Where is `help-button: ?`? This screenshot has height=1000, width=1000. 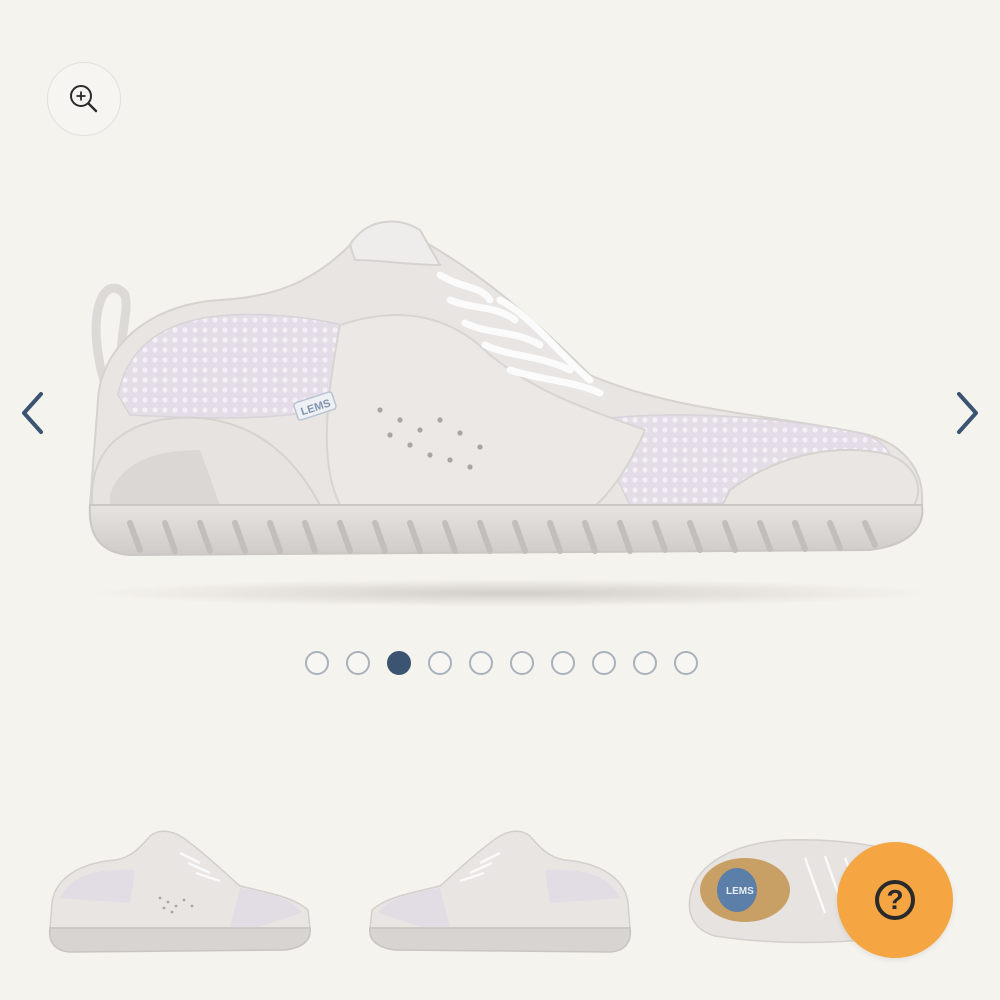
help-button: ? is located at coordinates (895, 900).